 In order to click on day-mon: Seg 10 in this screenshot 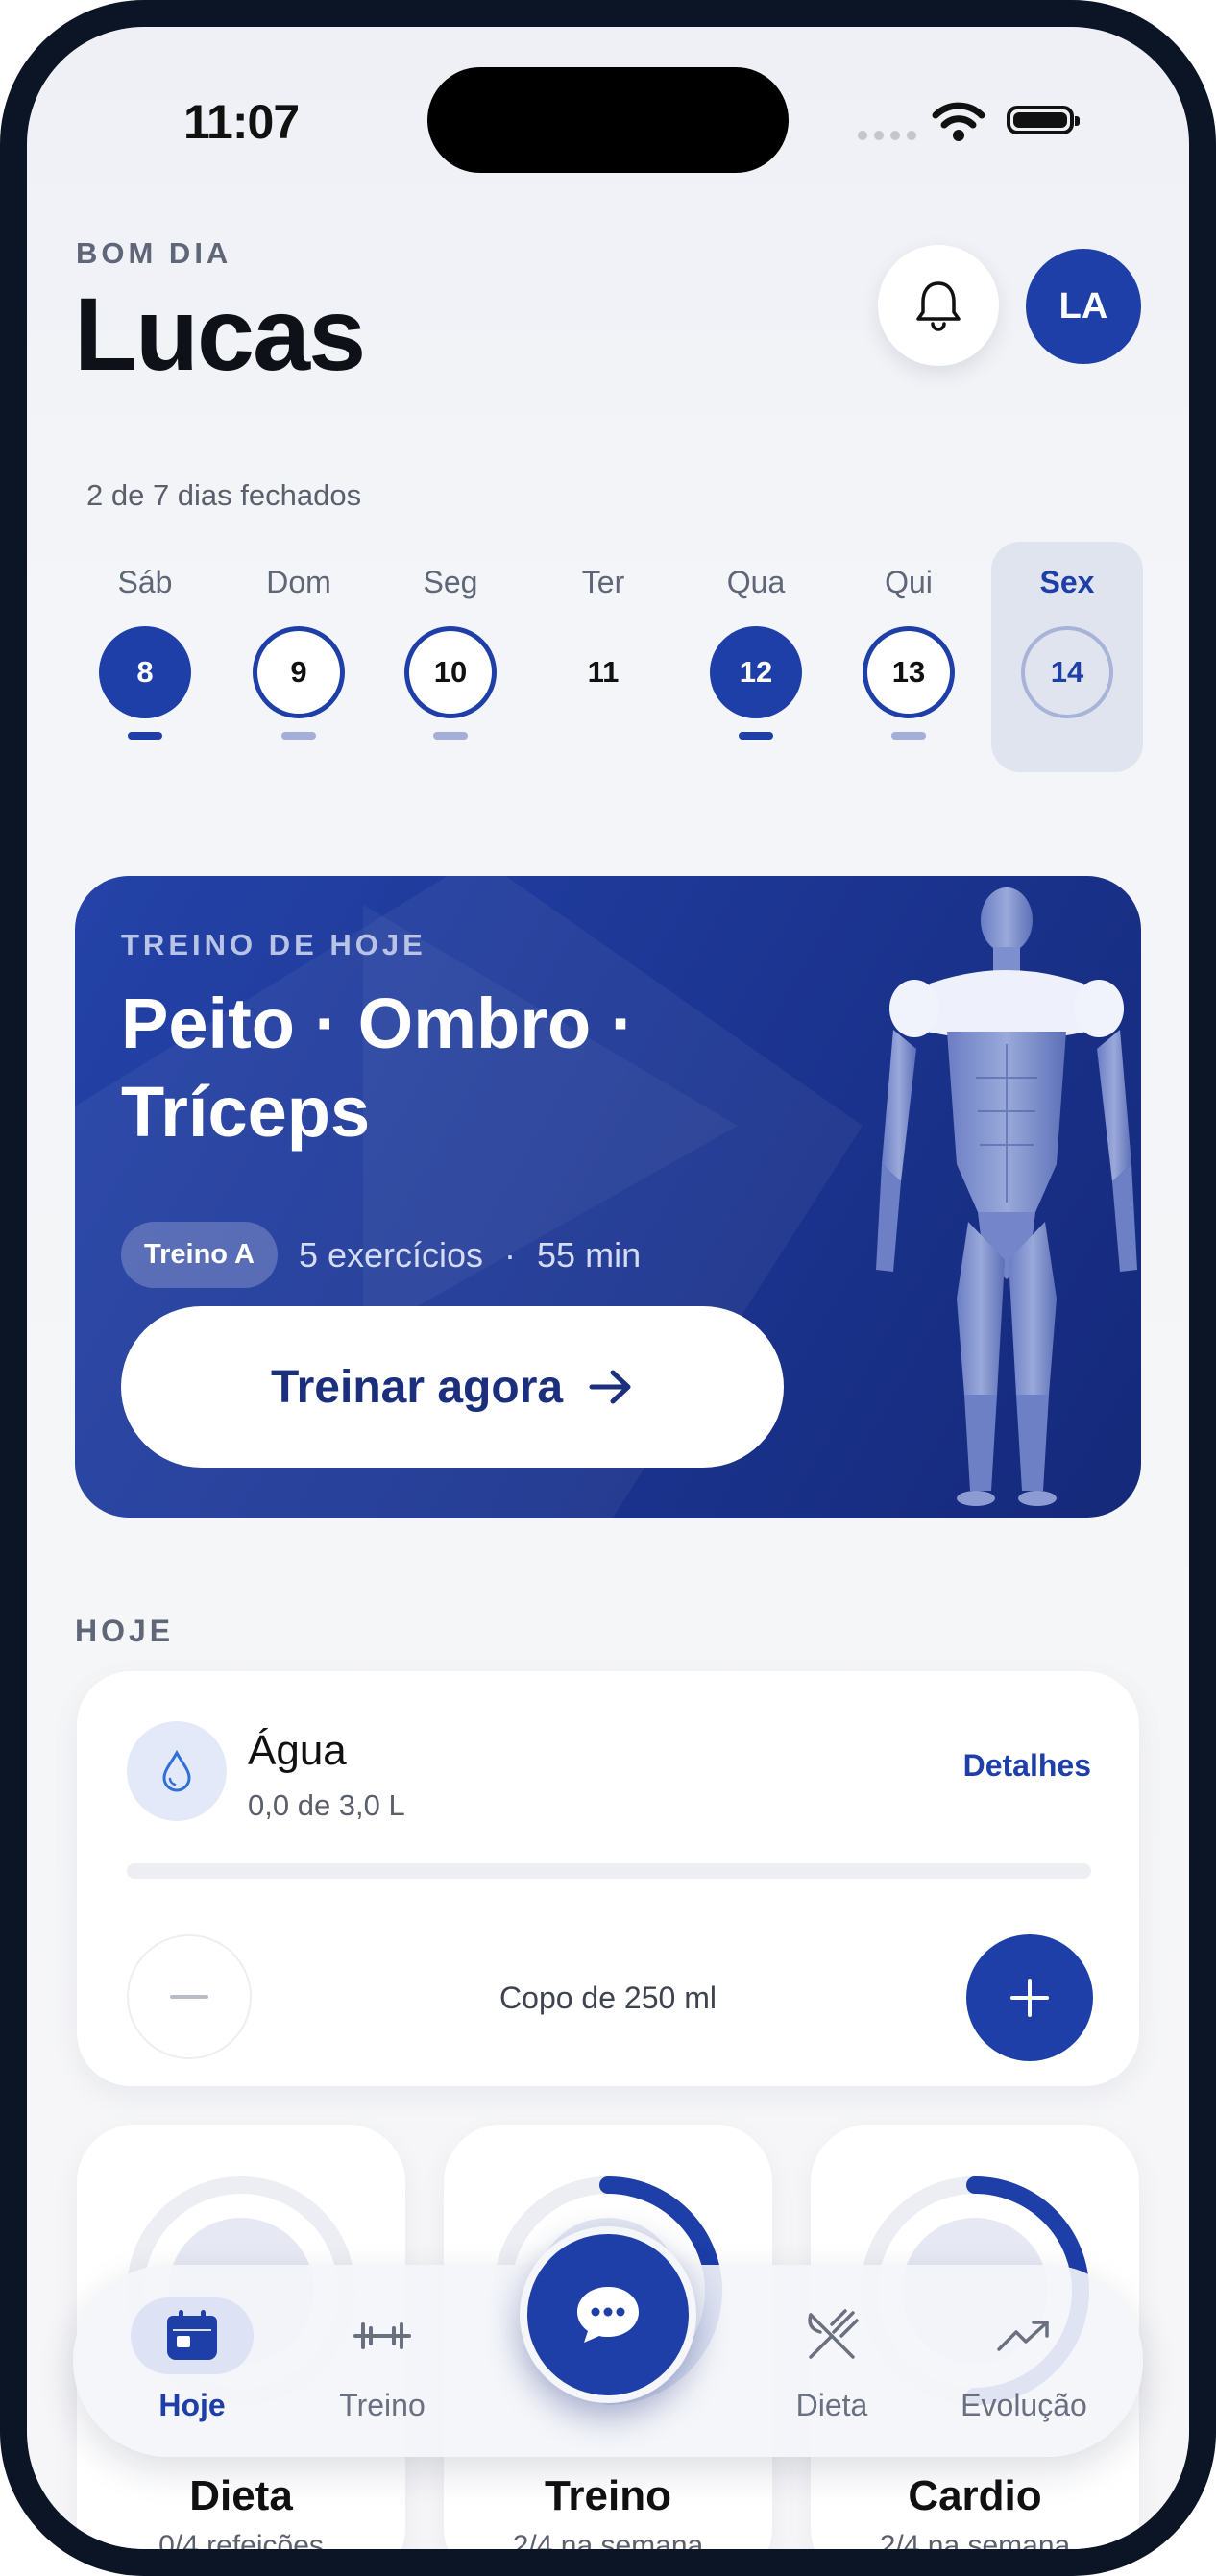, I will do `click(451, 657)`.